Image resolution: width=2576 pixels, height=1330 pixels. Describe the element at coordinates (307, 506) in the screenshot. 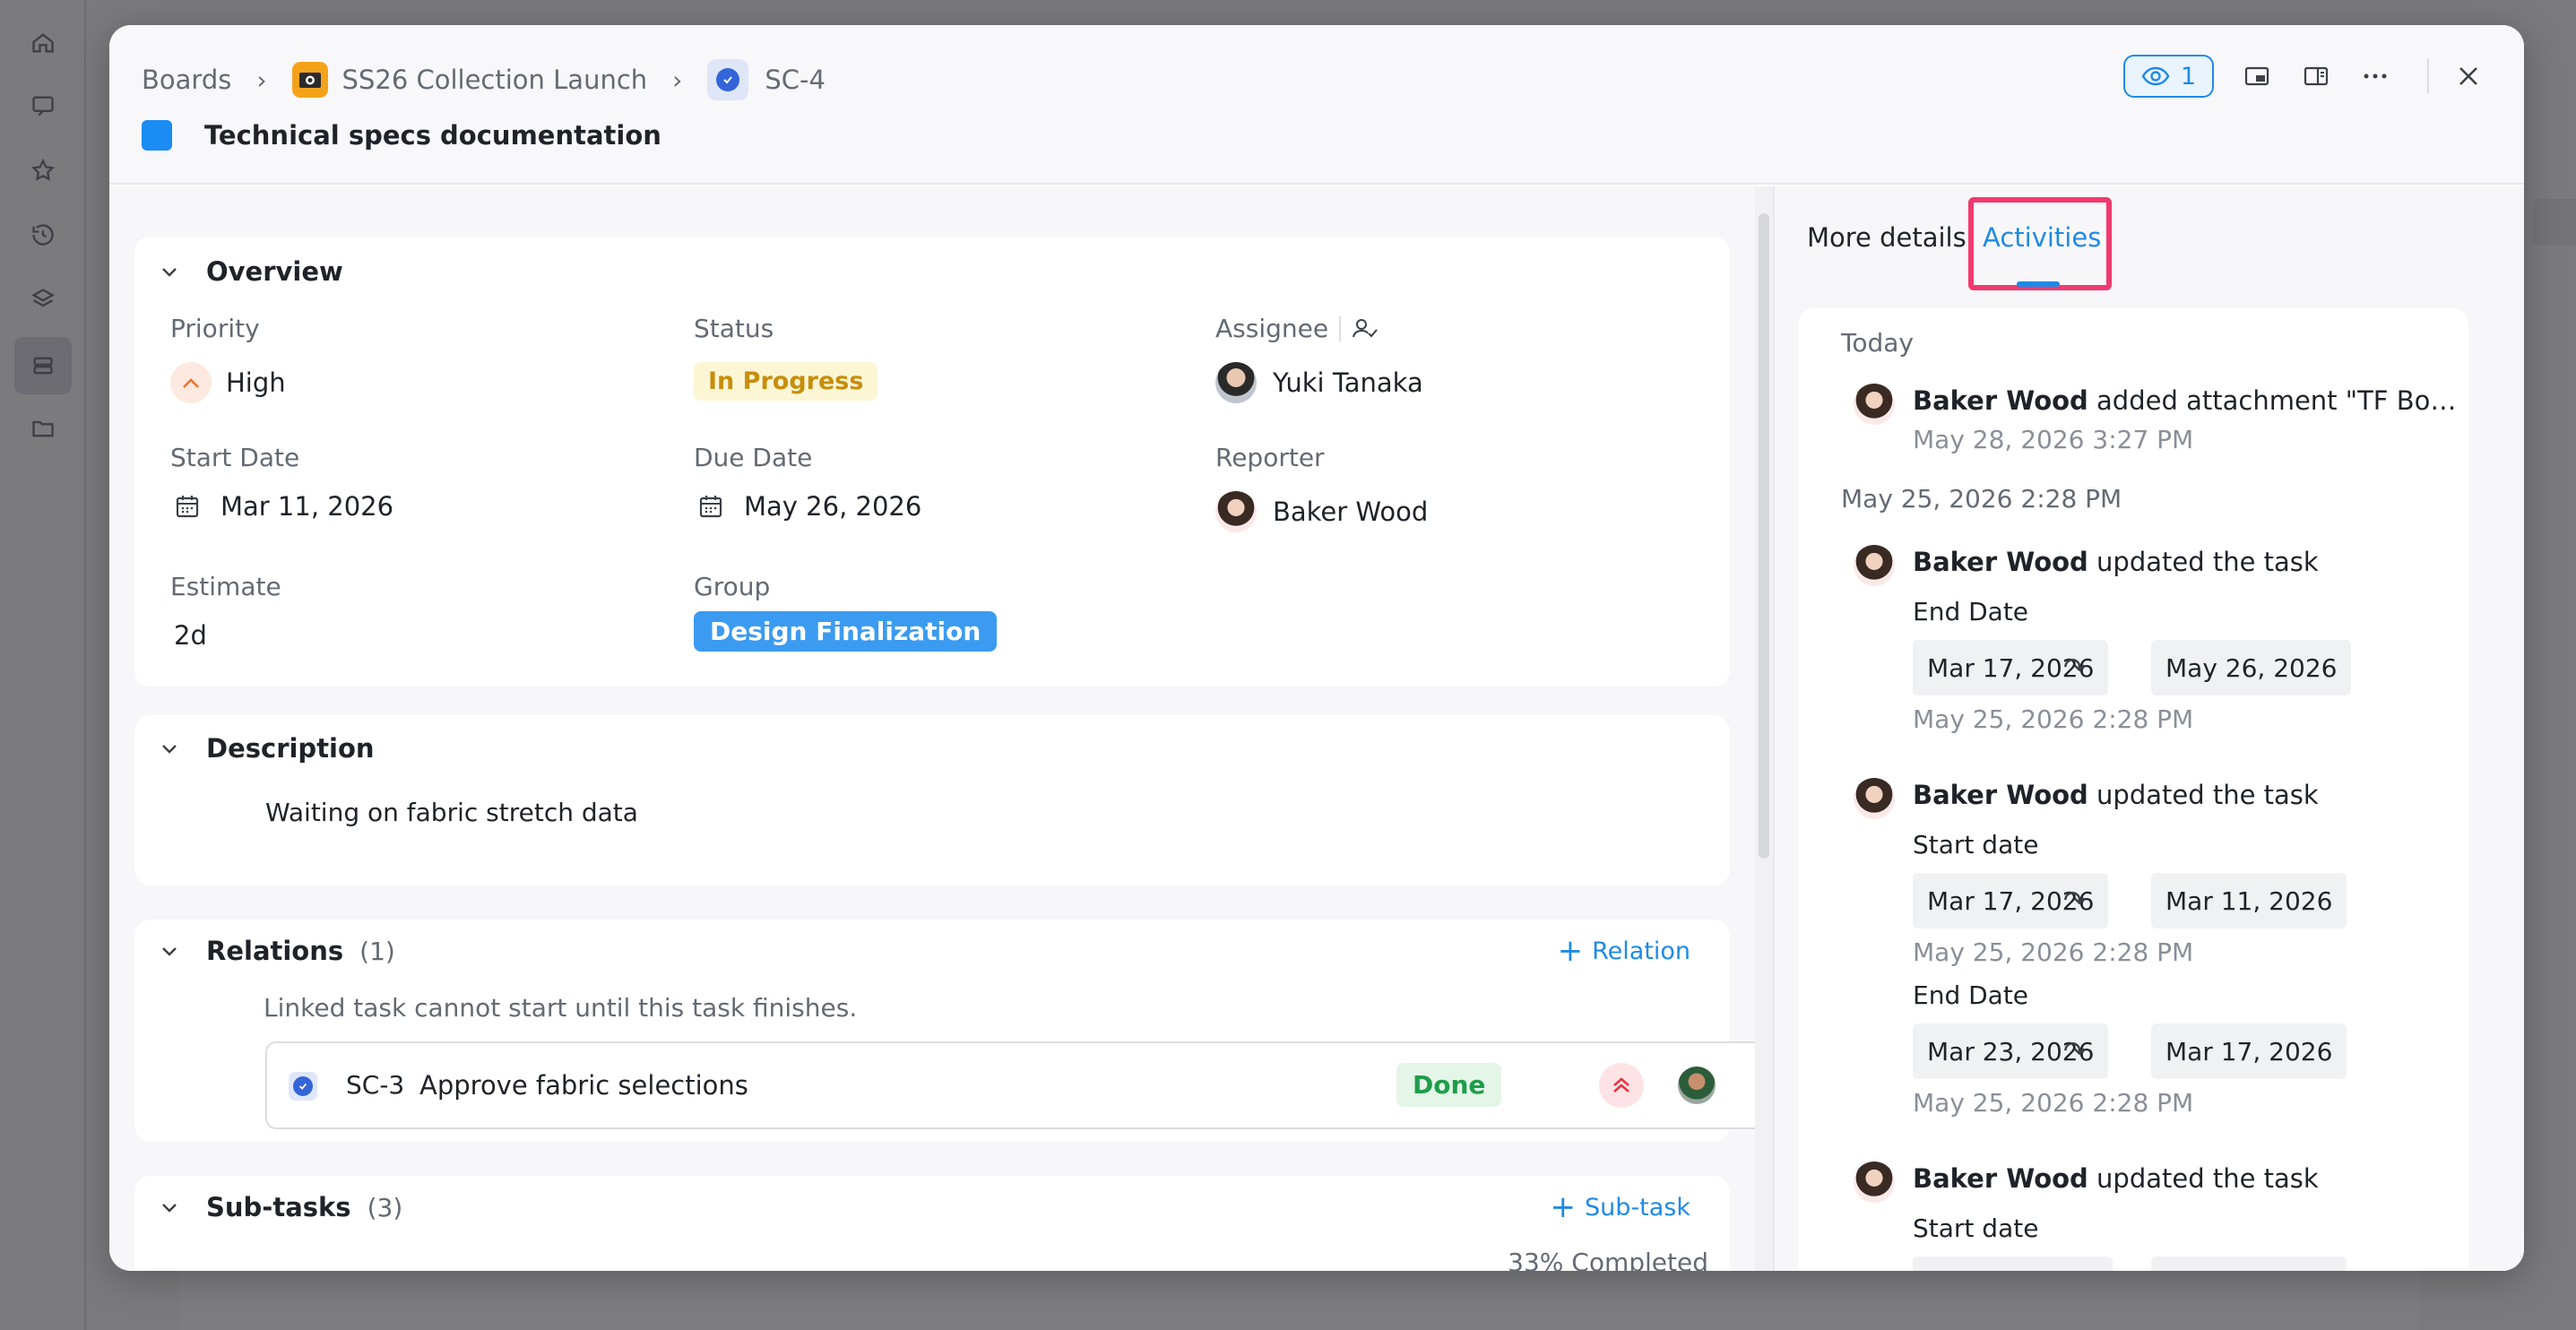

I see `start-date-text: Mar 11, 2026` at that location.